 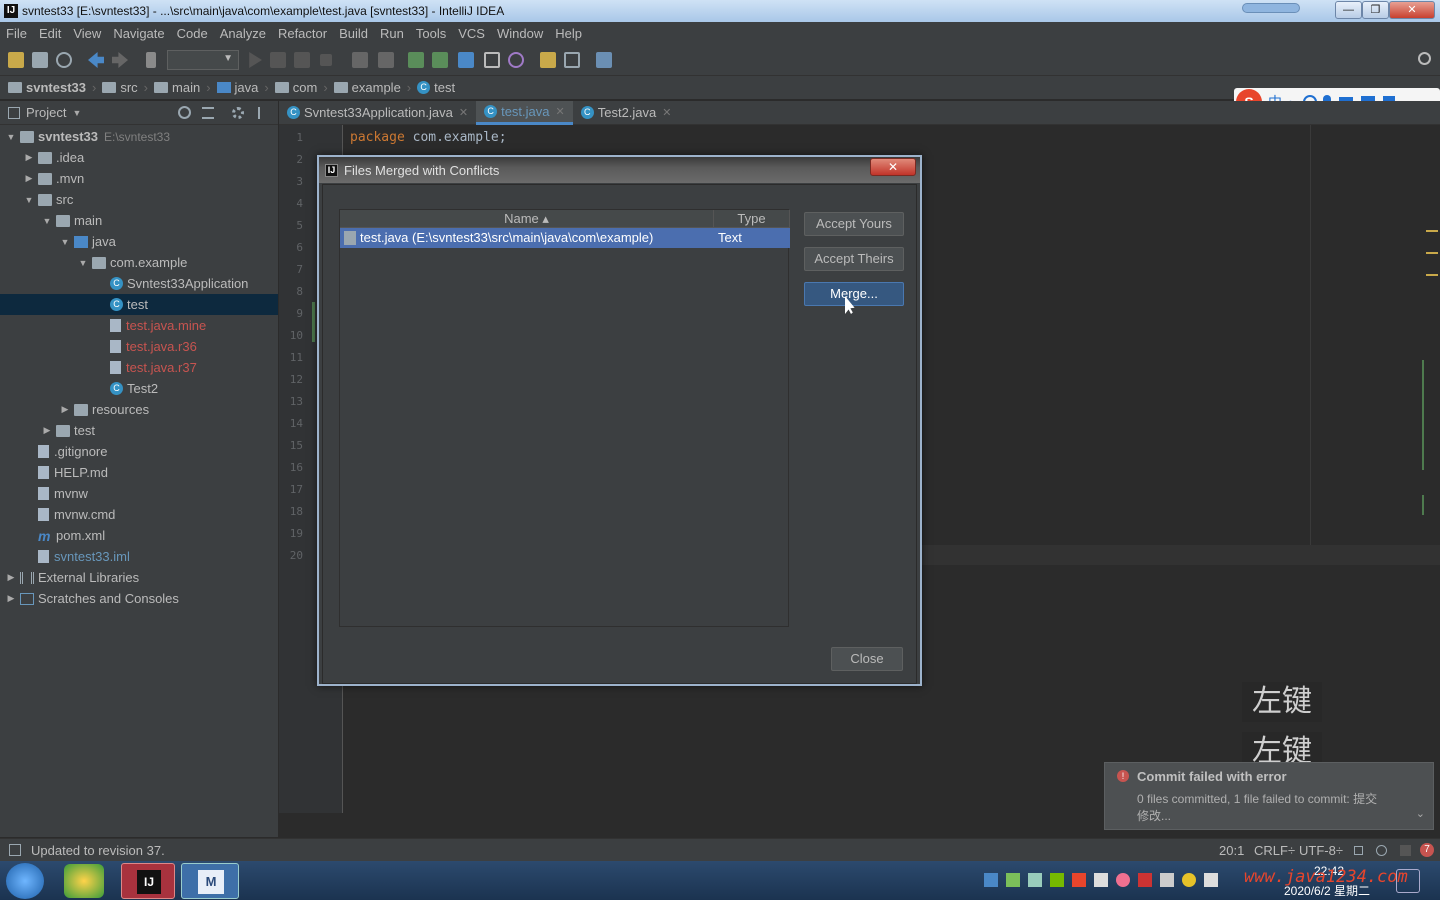 What do you see at coordinates (139, 451) in the screenshot?
I see `tree-item: .gitignore` at bounding box center [139, 451].